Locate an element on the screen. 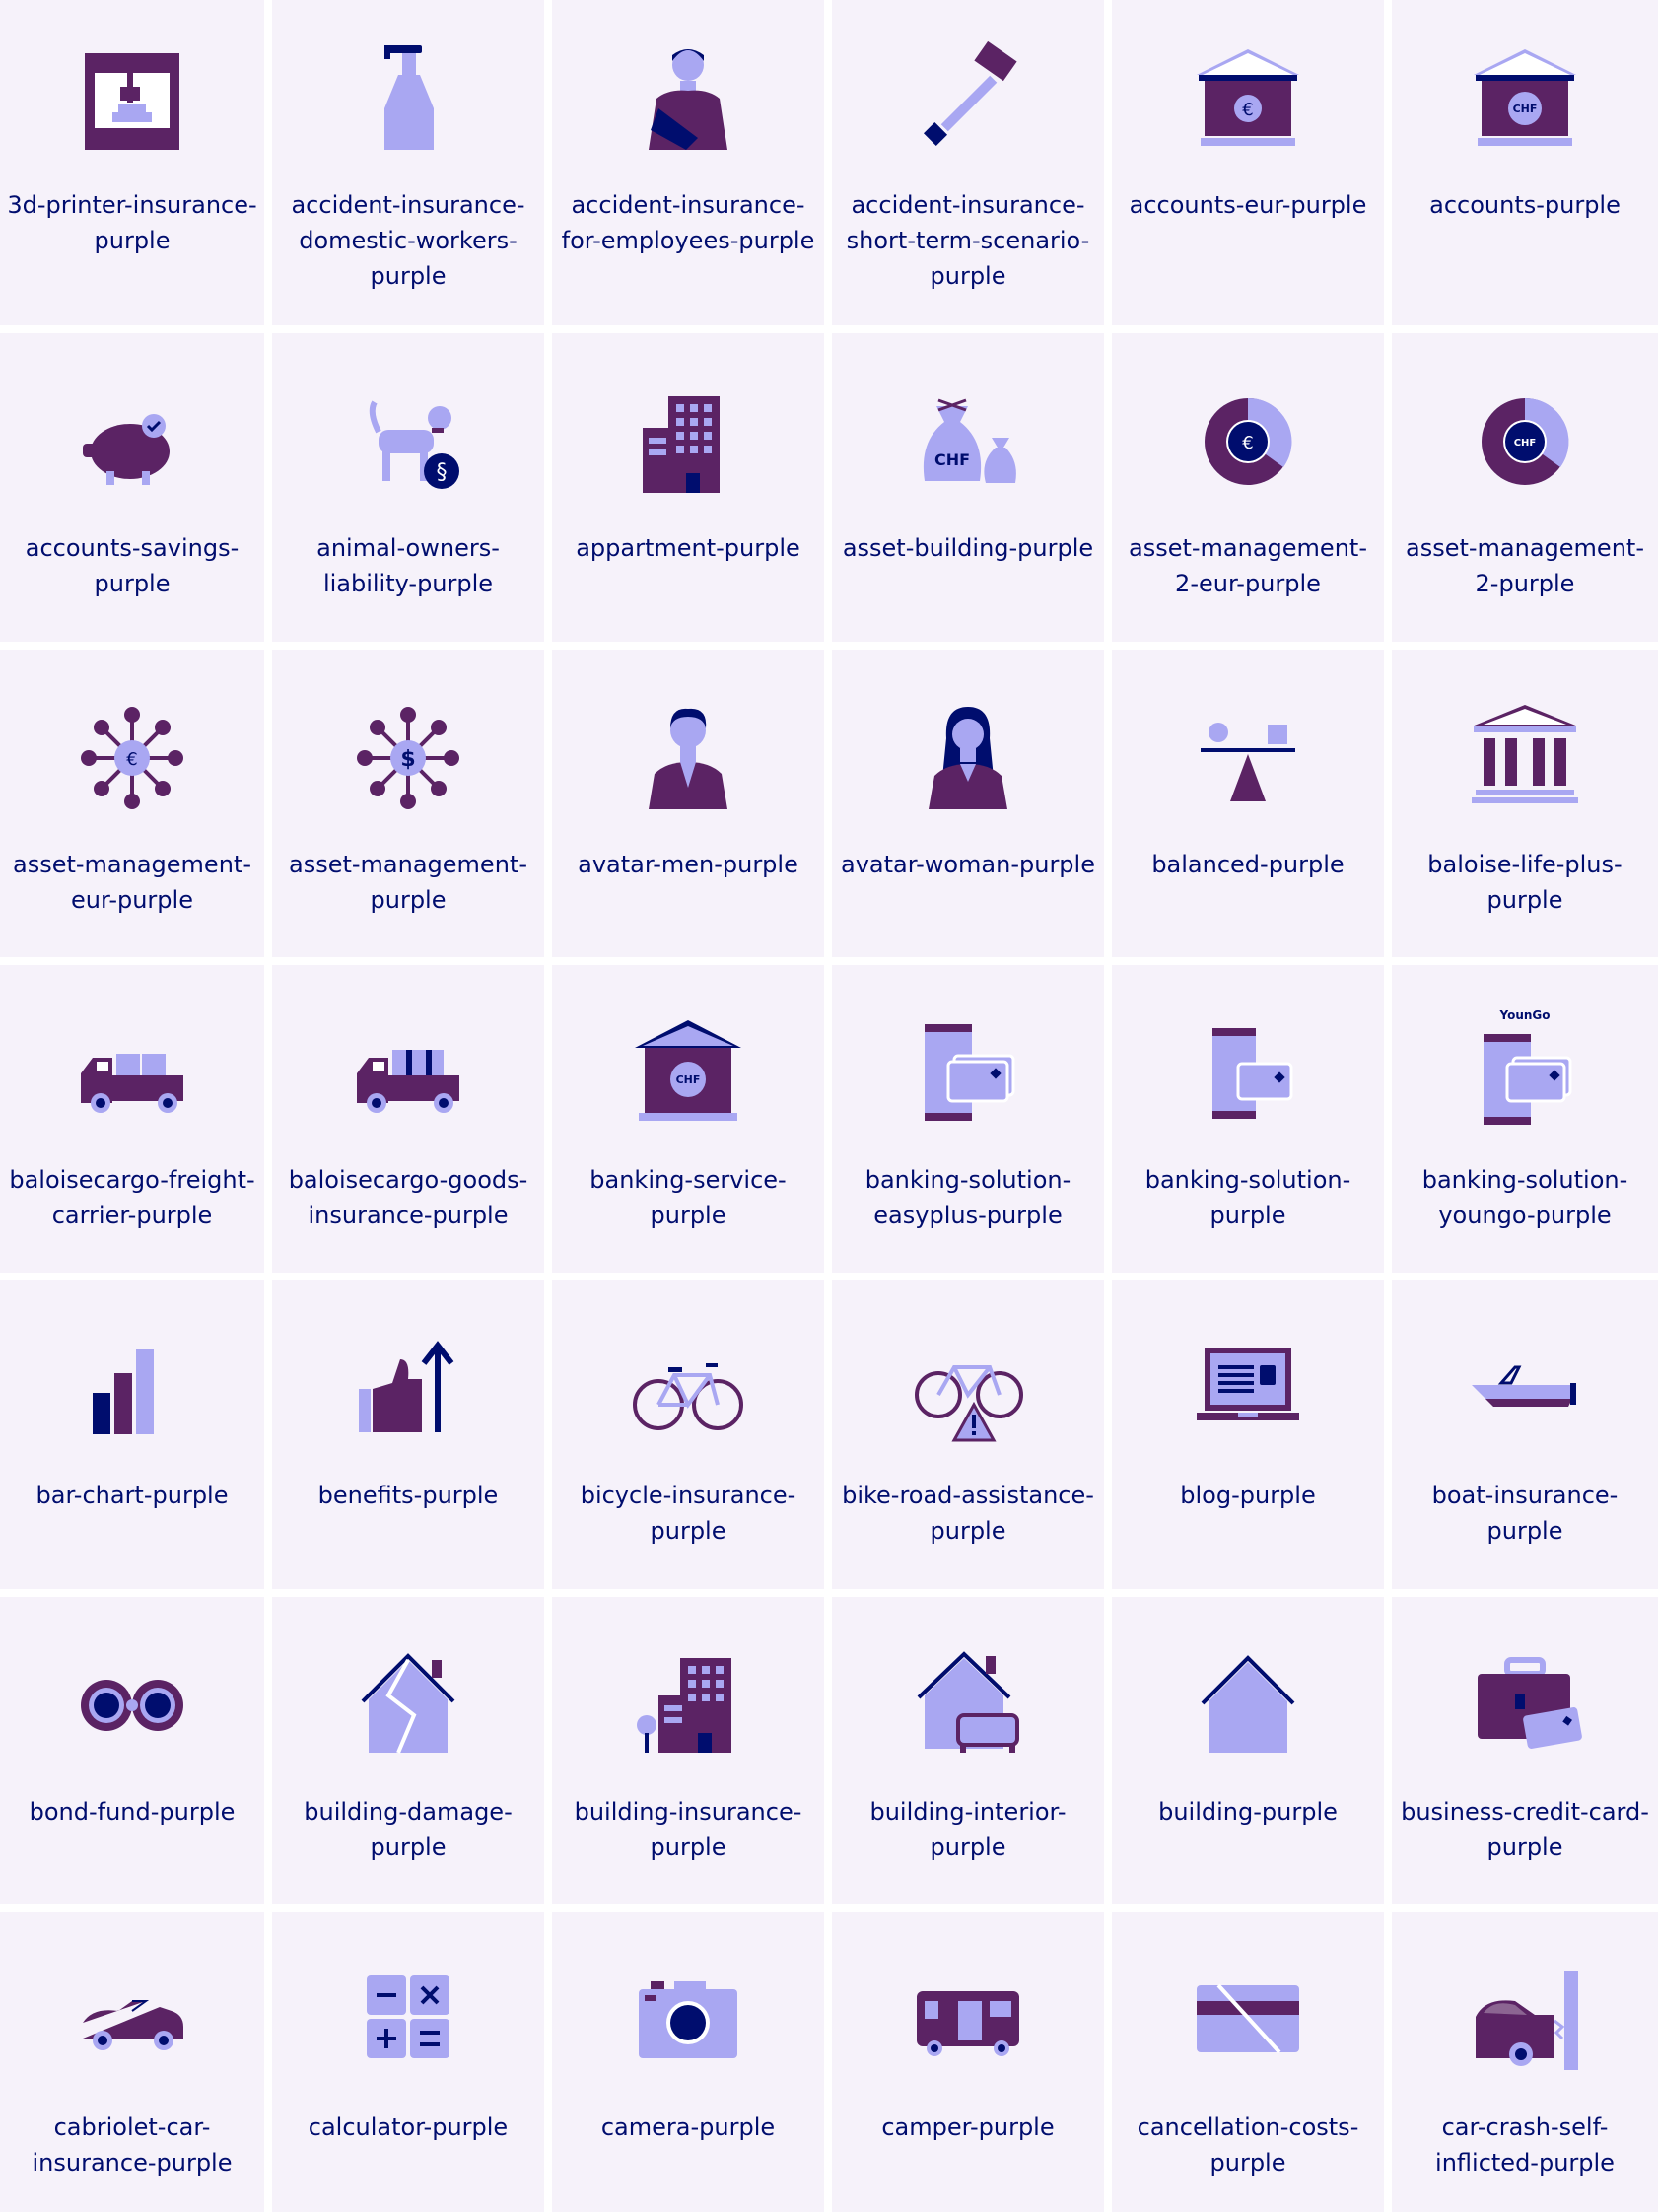 The height and width of the screenshot is (2212, 1658). icon-label: bike-road-assistance-purple is located at coordinates (968, 1514).